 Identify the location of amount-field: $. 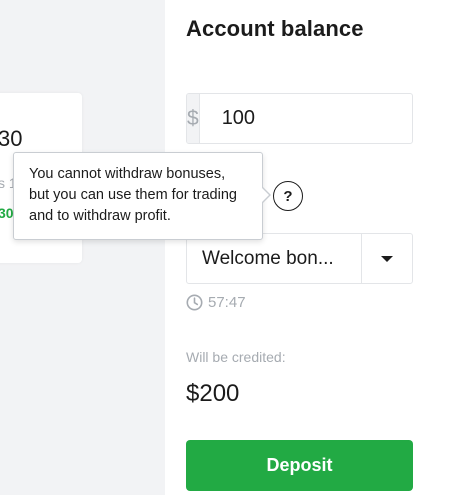
(299, 118).